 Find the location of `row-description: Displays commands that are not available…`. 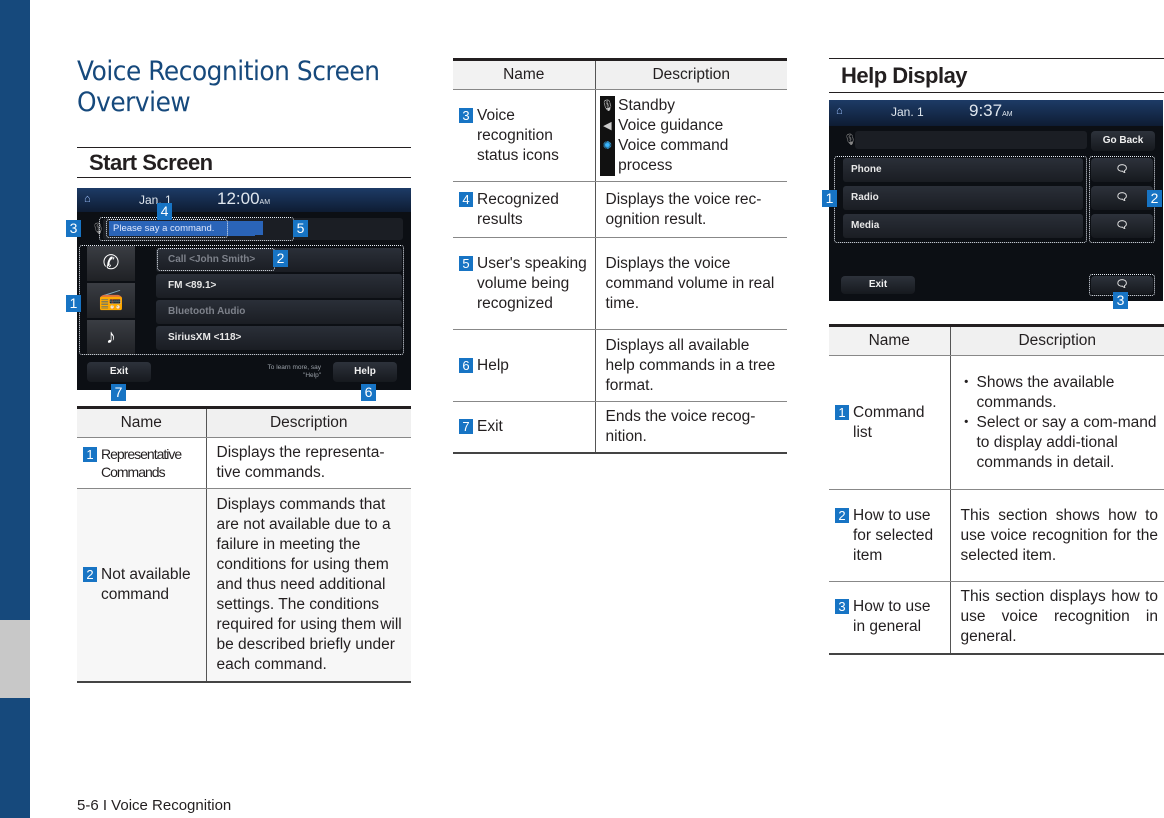

row-description: Displays commands that are not available… is located at coordinates (308, 585).